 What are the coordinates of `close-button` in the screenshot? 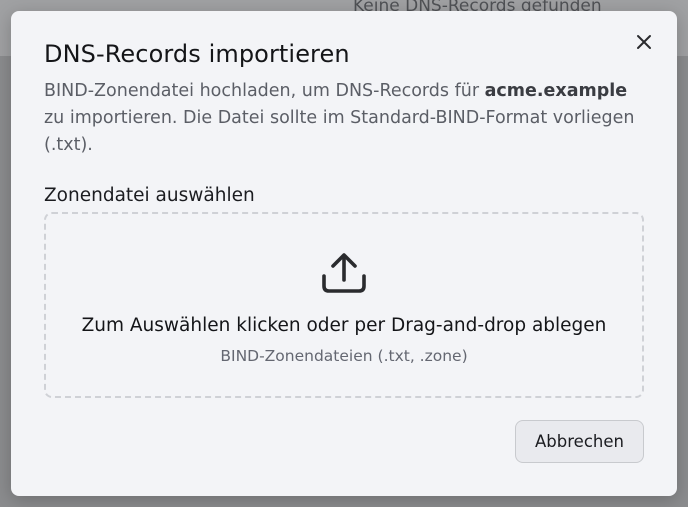 It's located at (644, 42).